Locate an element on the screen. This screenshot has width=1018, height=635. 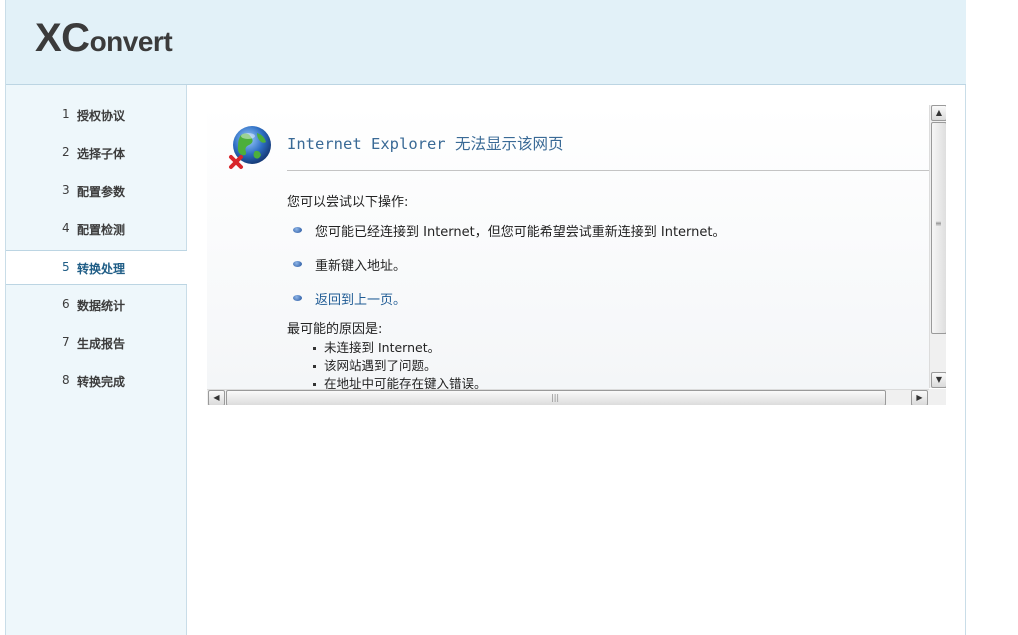
vertical-scroll-thumb: ≡ is located at coordinates (938, 228).